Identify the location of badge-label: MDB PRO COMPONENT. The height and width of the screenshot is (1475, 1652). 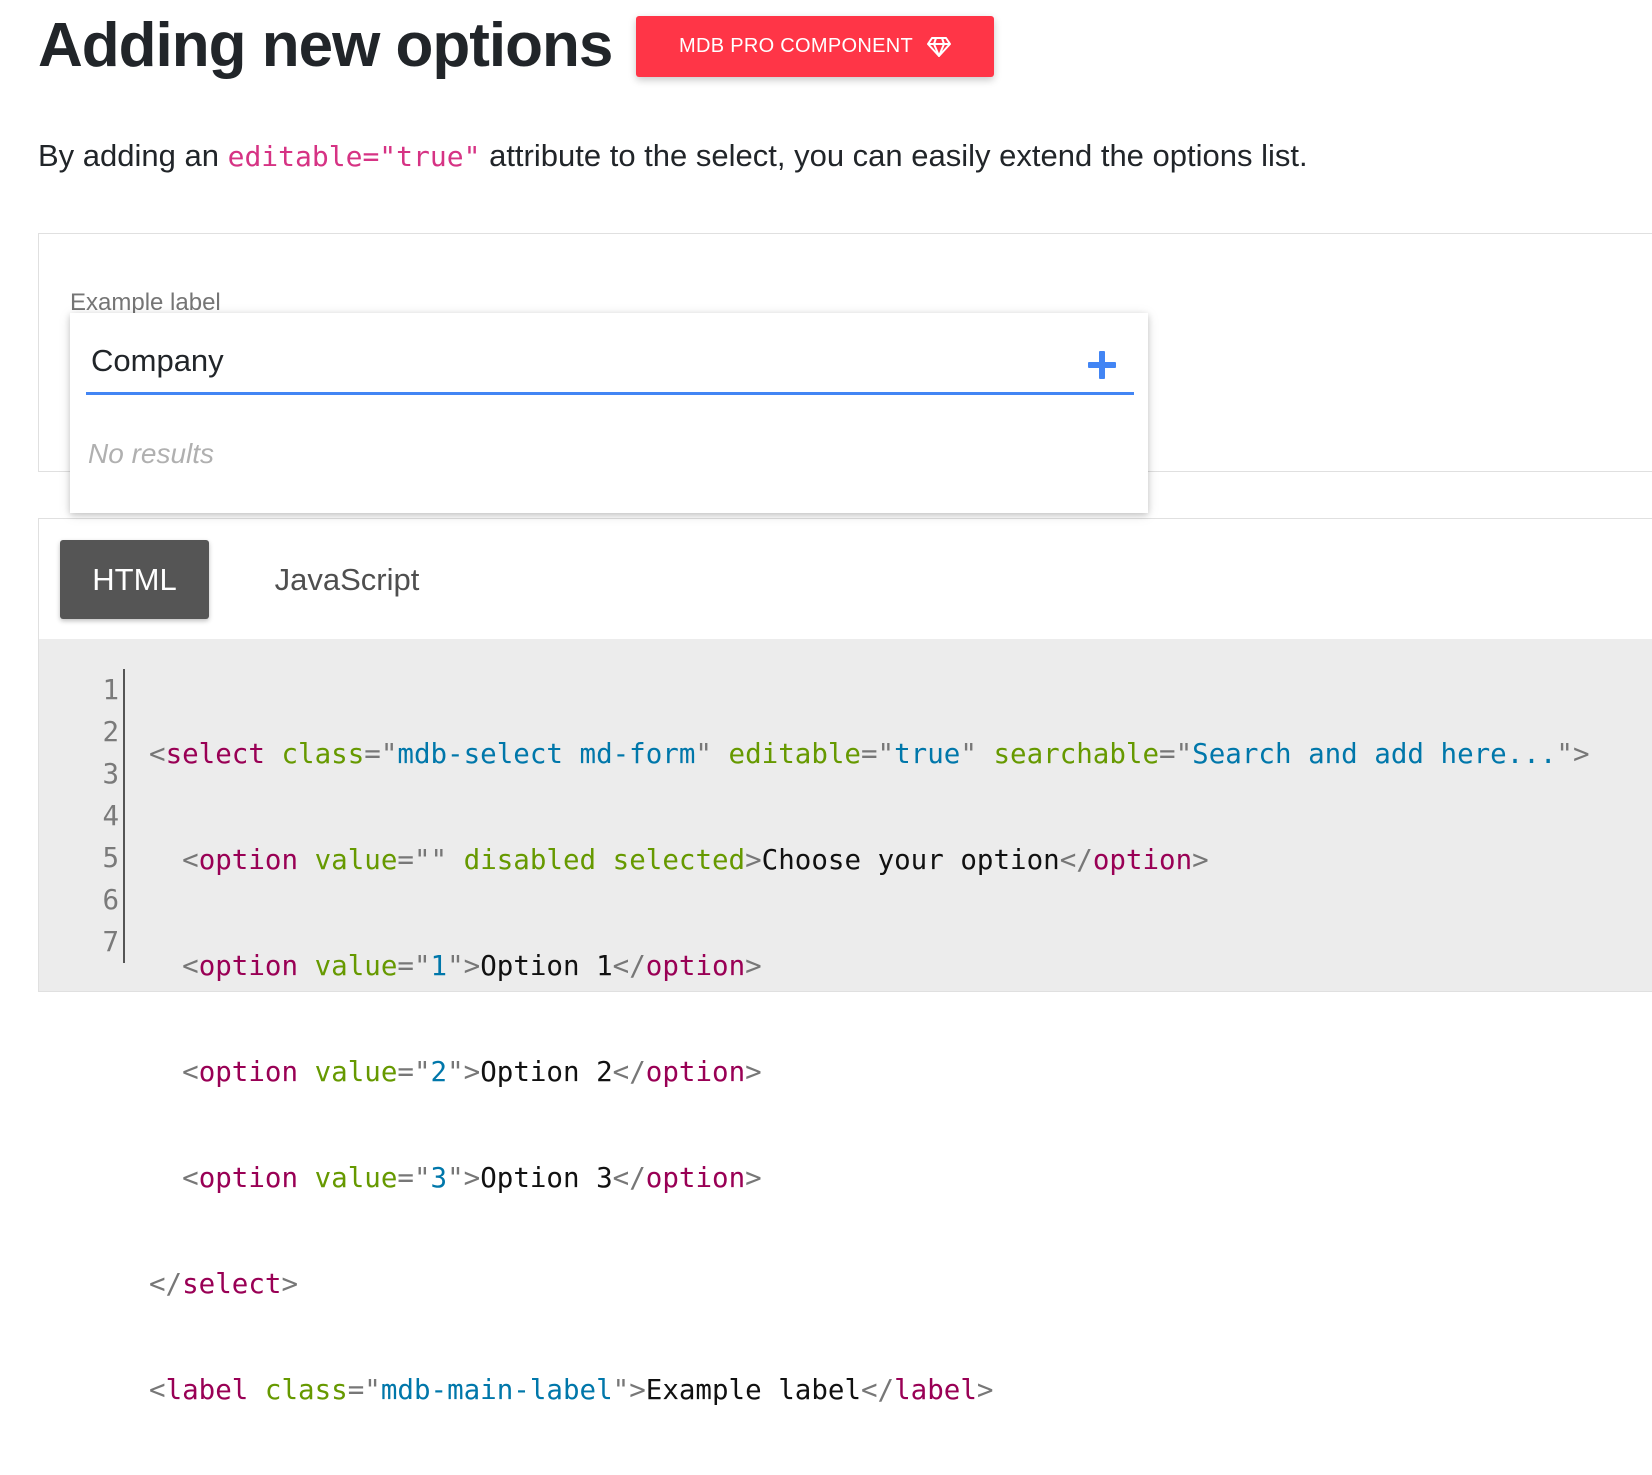
(796, 46).